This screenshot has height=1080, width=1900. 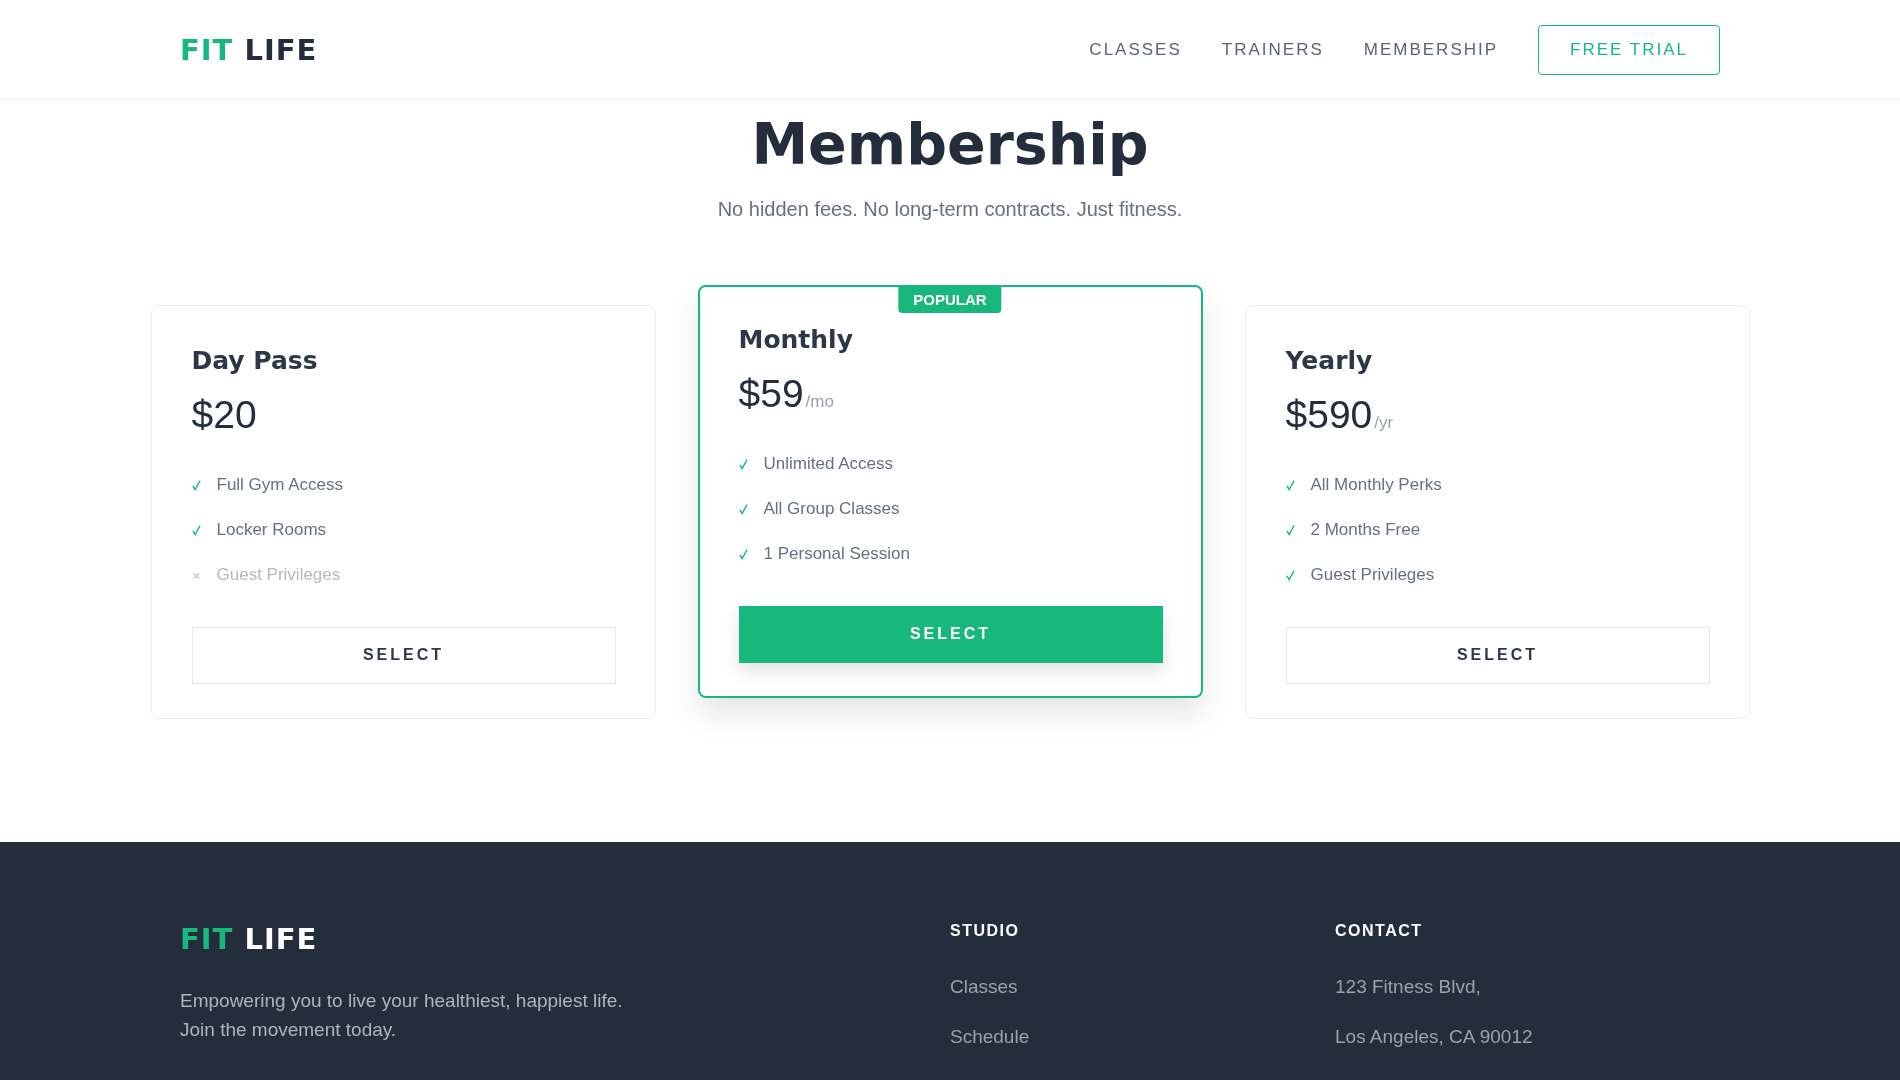 What do you see at coordinates (831, 509) in the screenshot?
I see `feature-label: All Group Classes` at bounding box center [831, 509].